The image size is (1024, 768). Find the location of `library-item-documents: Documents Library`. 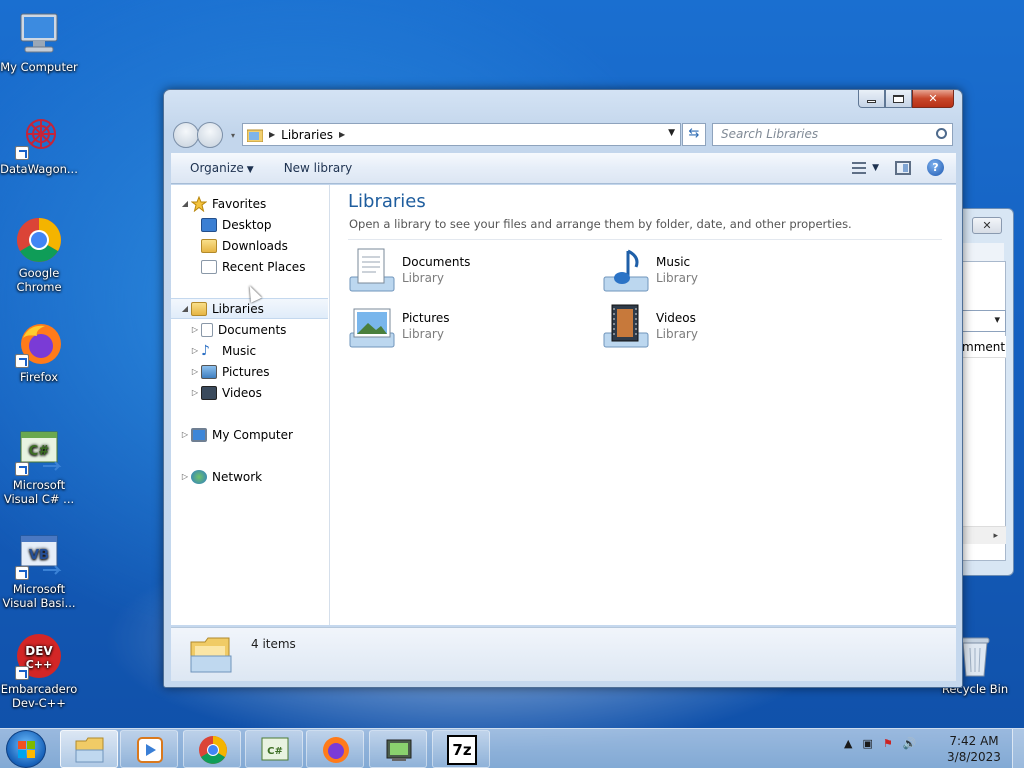

library-item-documents: Documents Library is located at coordinates (409, 271).